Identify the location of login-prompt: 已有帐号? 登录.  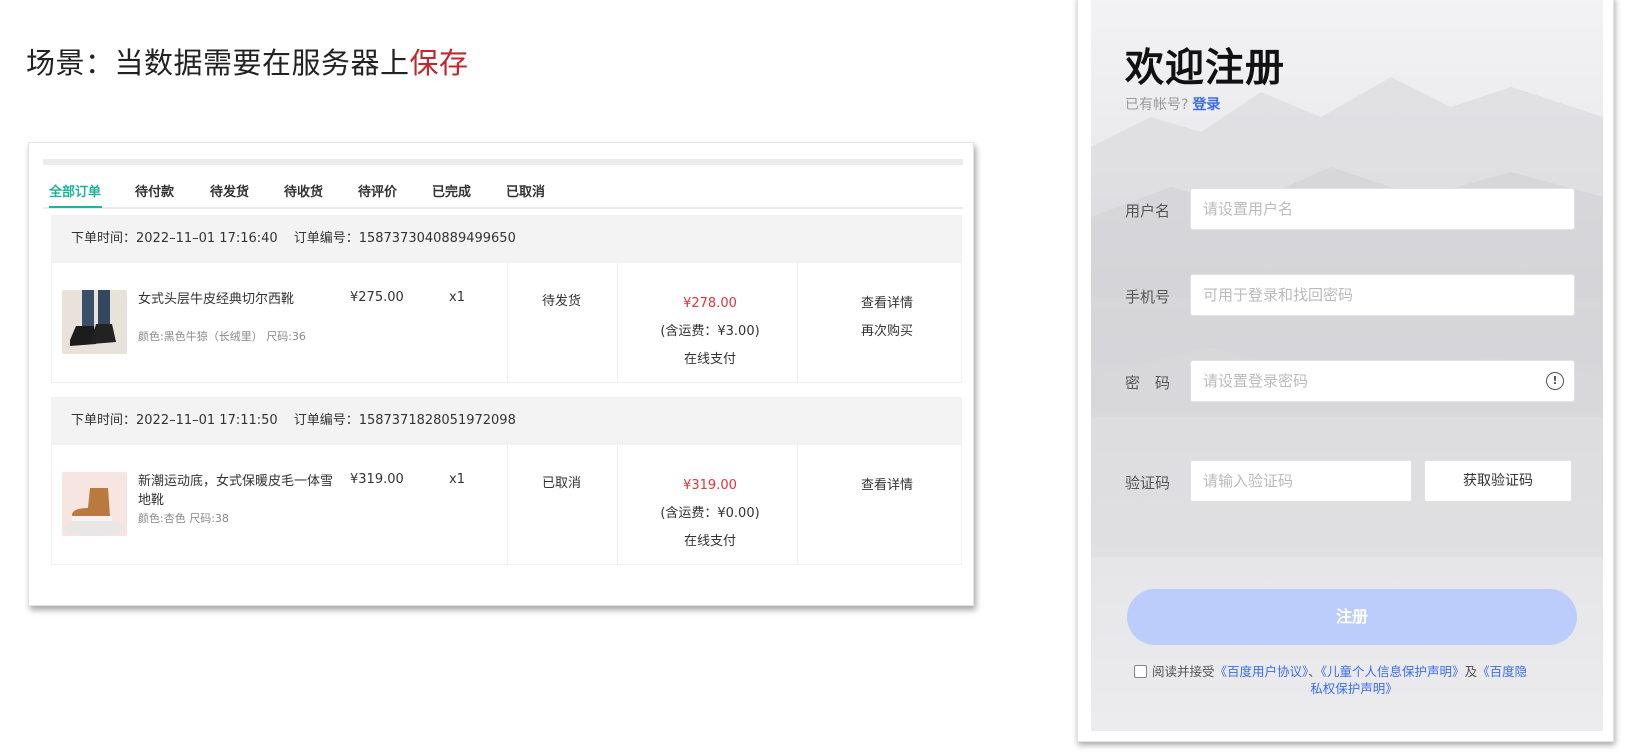
(1172, 104).